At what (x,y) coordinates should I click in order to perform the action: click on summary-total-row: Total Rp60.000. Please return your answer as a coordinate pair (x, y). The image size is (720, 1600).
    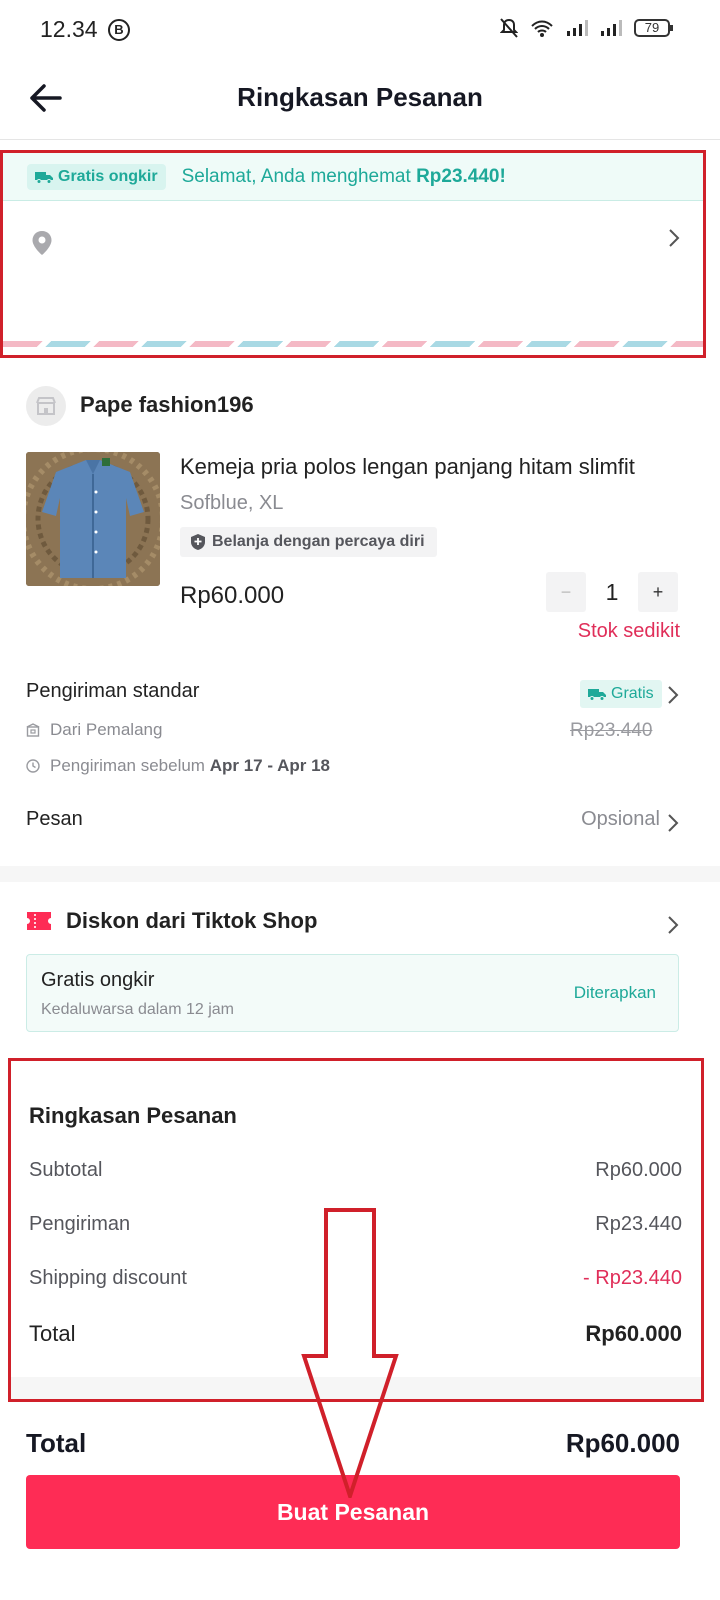
    Looking at the image, I should click on (355, 1334).